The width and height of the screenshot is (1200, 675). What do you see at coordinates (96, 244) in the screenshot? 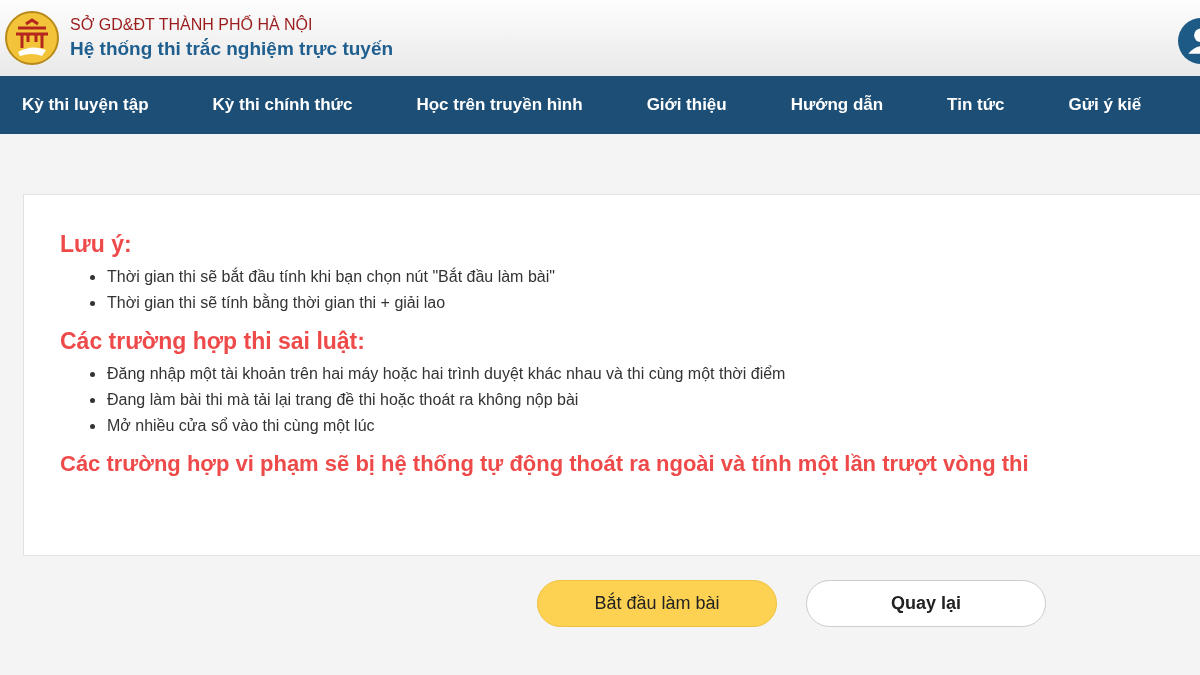
I see `section-heading: Lưu ý:` at bounding box center [96, 244].